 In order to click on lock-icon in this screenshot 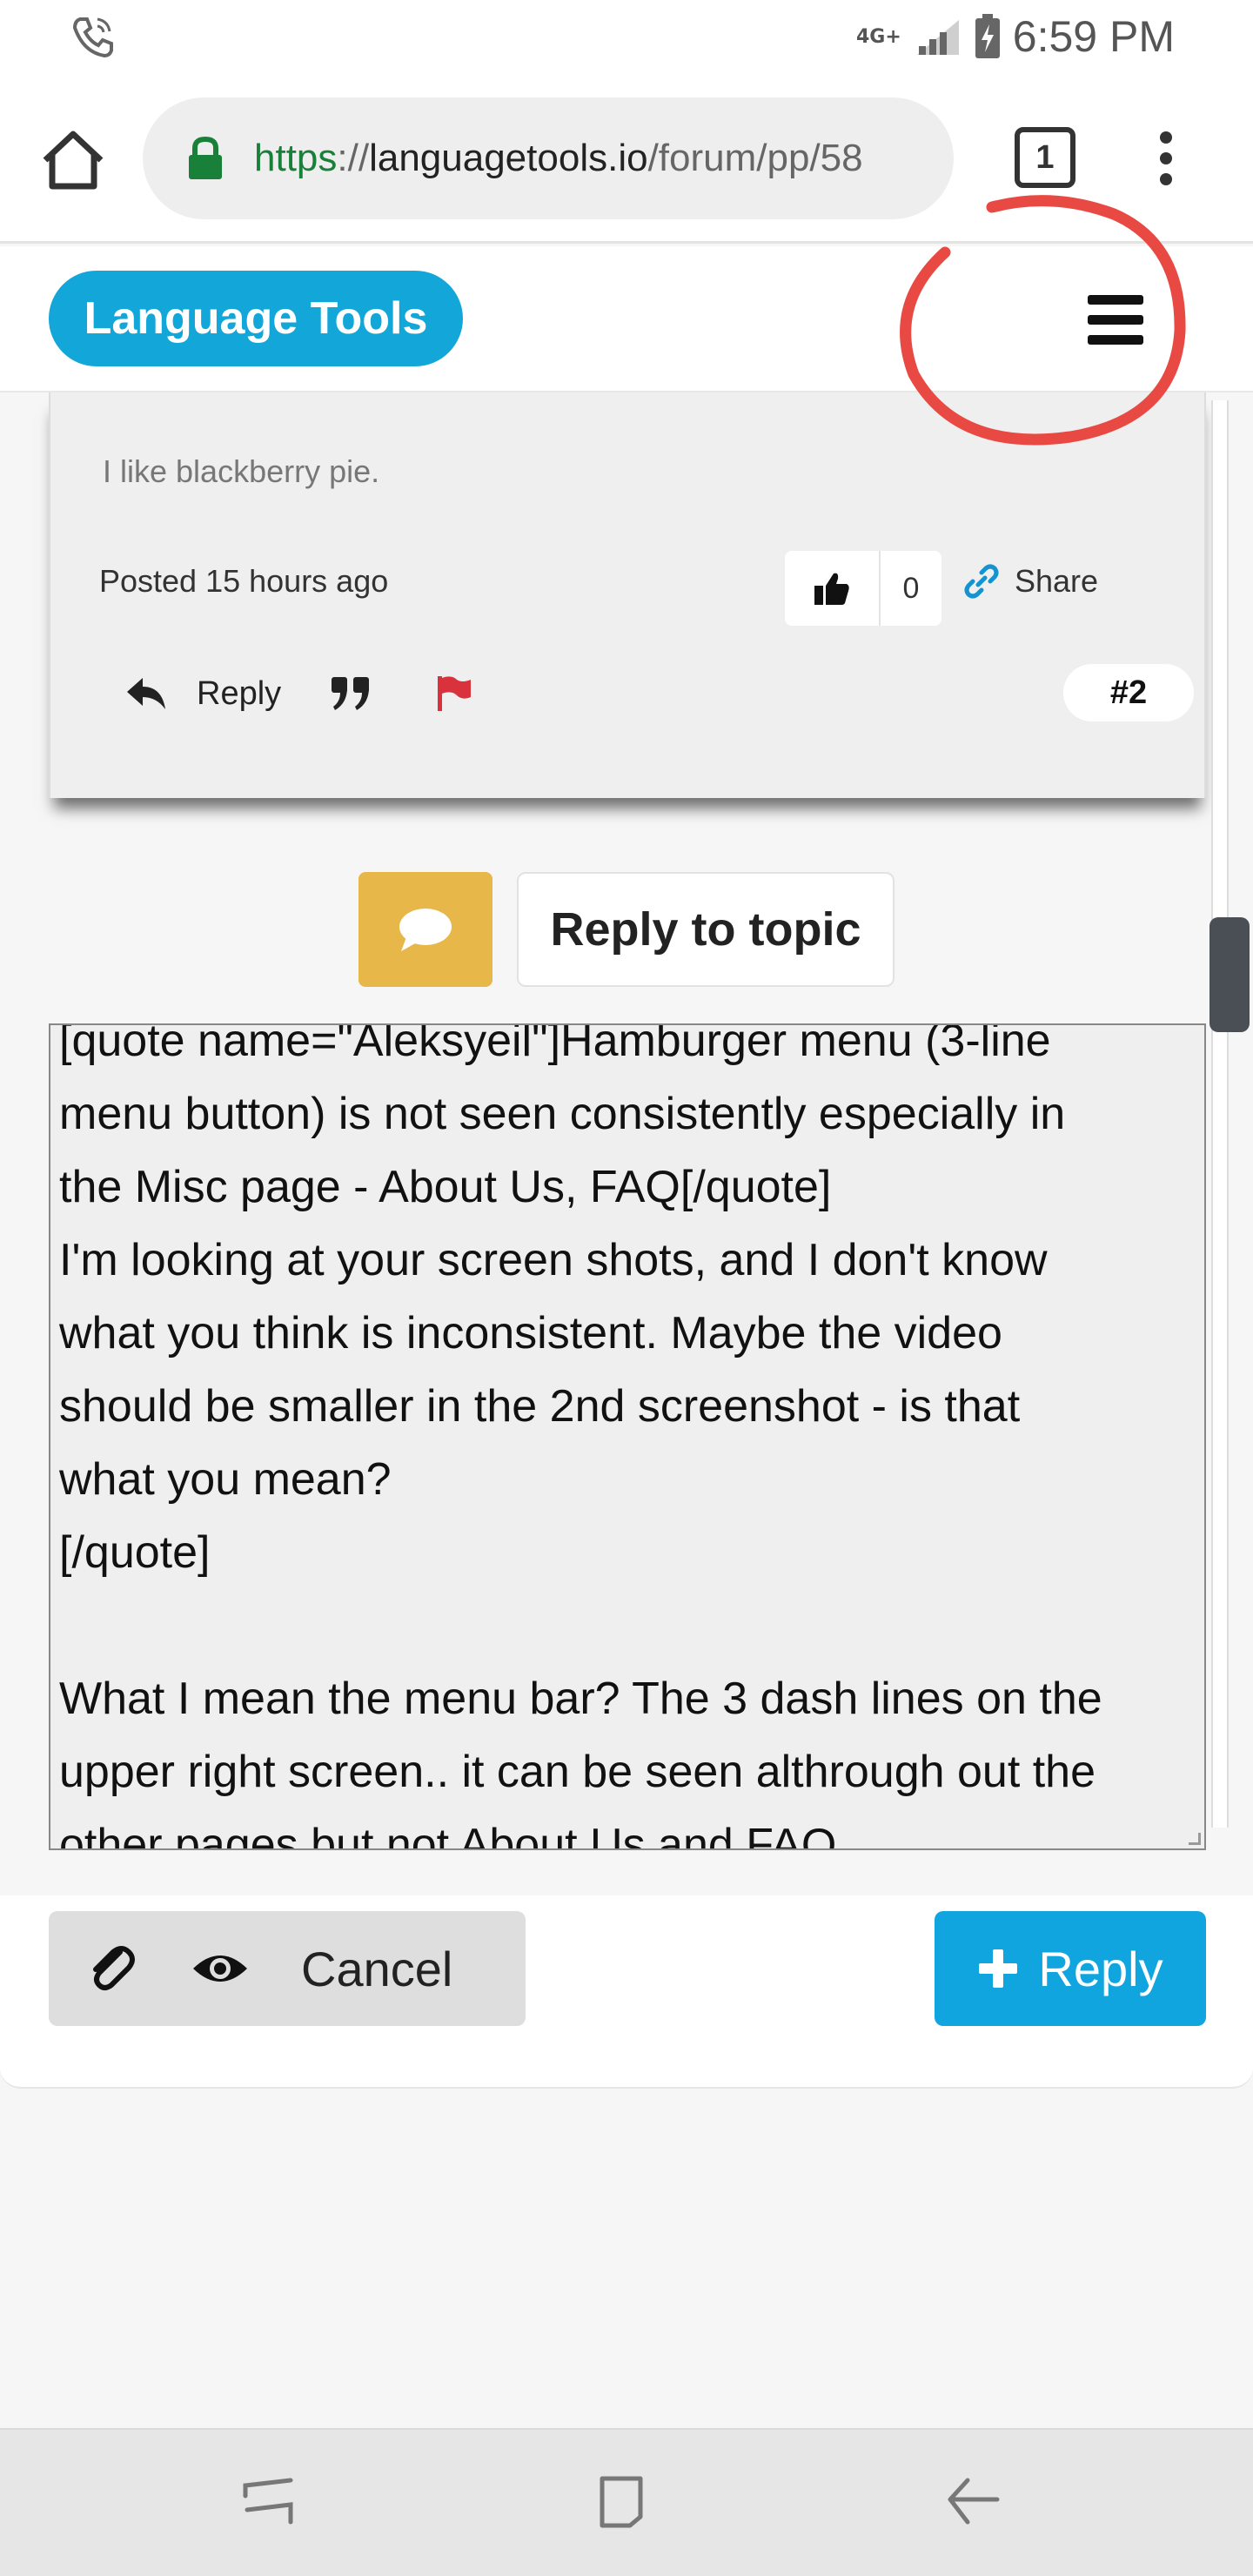, I will do `click(205, 157)`.